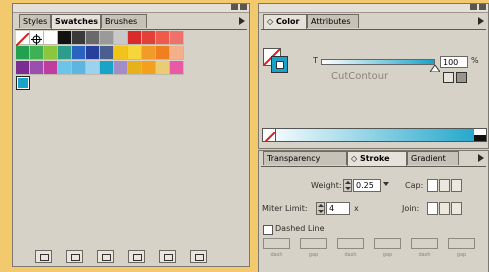 The width and height of the screenshot is (489, 272). What do you see at coordinates (305, 158) in the screenshot?
I see `tab-transparency: Transparency` at bounding box center [305, 158].